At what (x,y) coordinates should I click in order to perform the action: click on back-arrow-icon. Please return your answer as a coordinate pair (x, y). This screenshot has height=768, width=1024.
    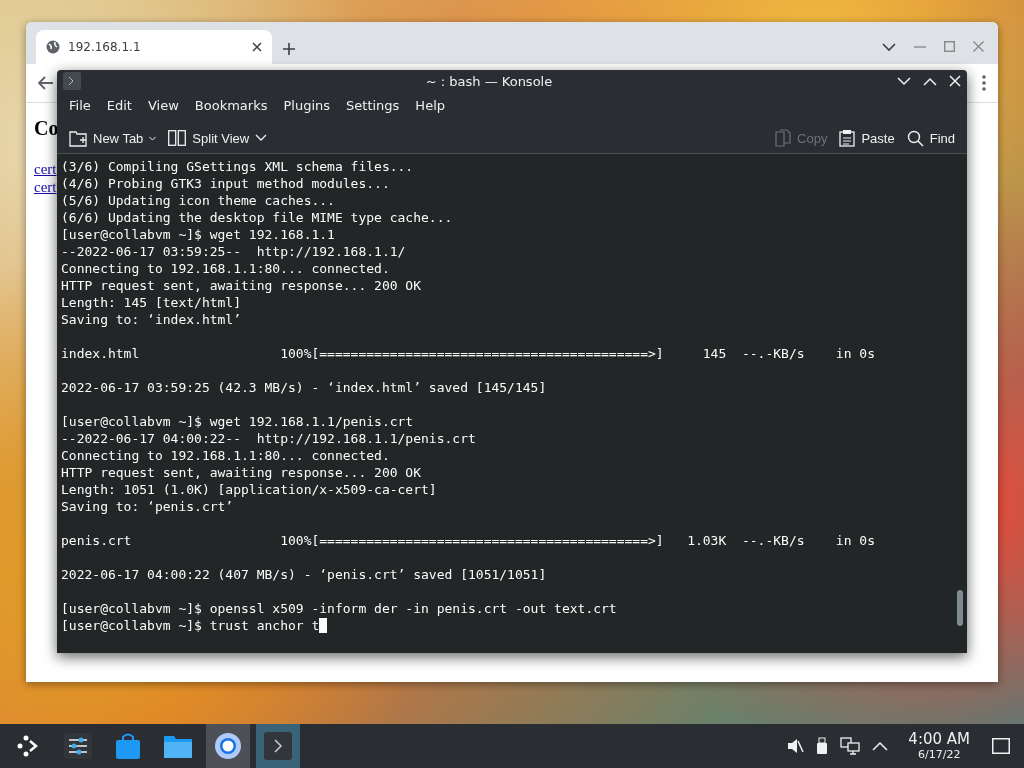
    Looking at the image, I should click on (46, 83).